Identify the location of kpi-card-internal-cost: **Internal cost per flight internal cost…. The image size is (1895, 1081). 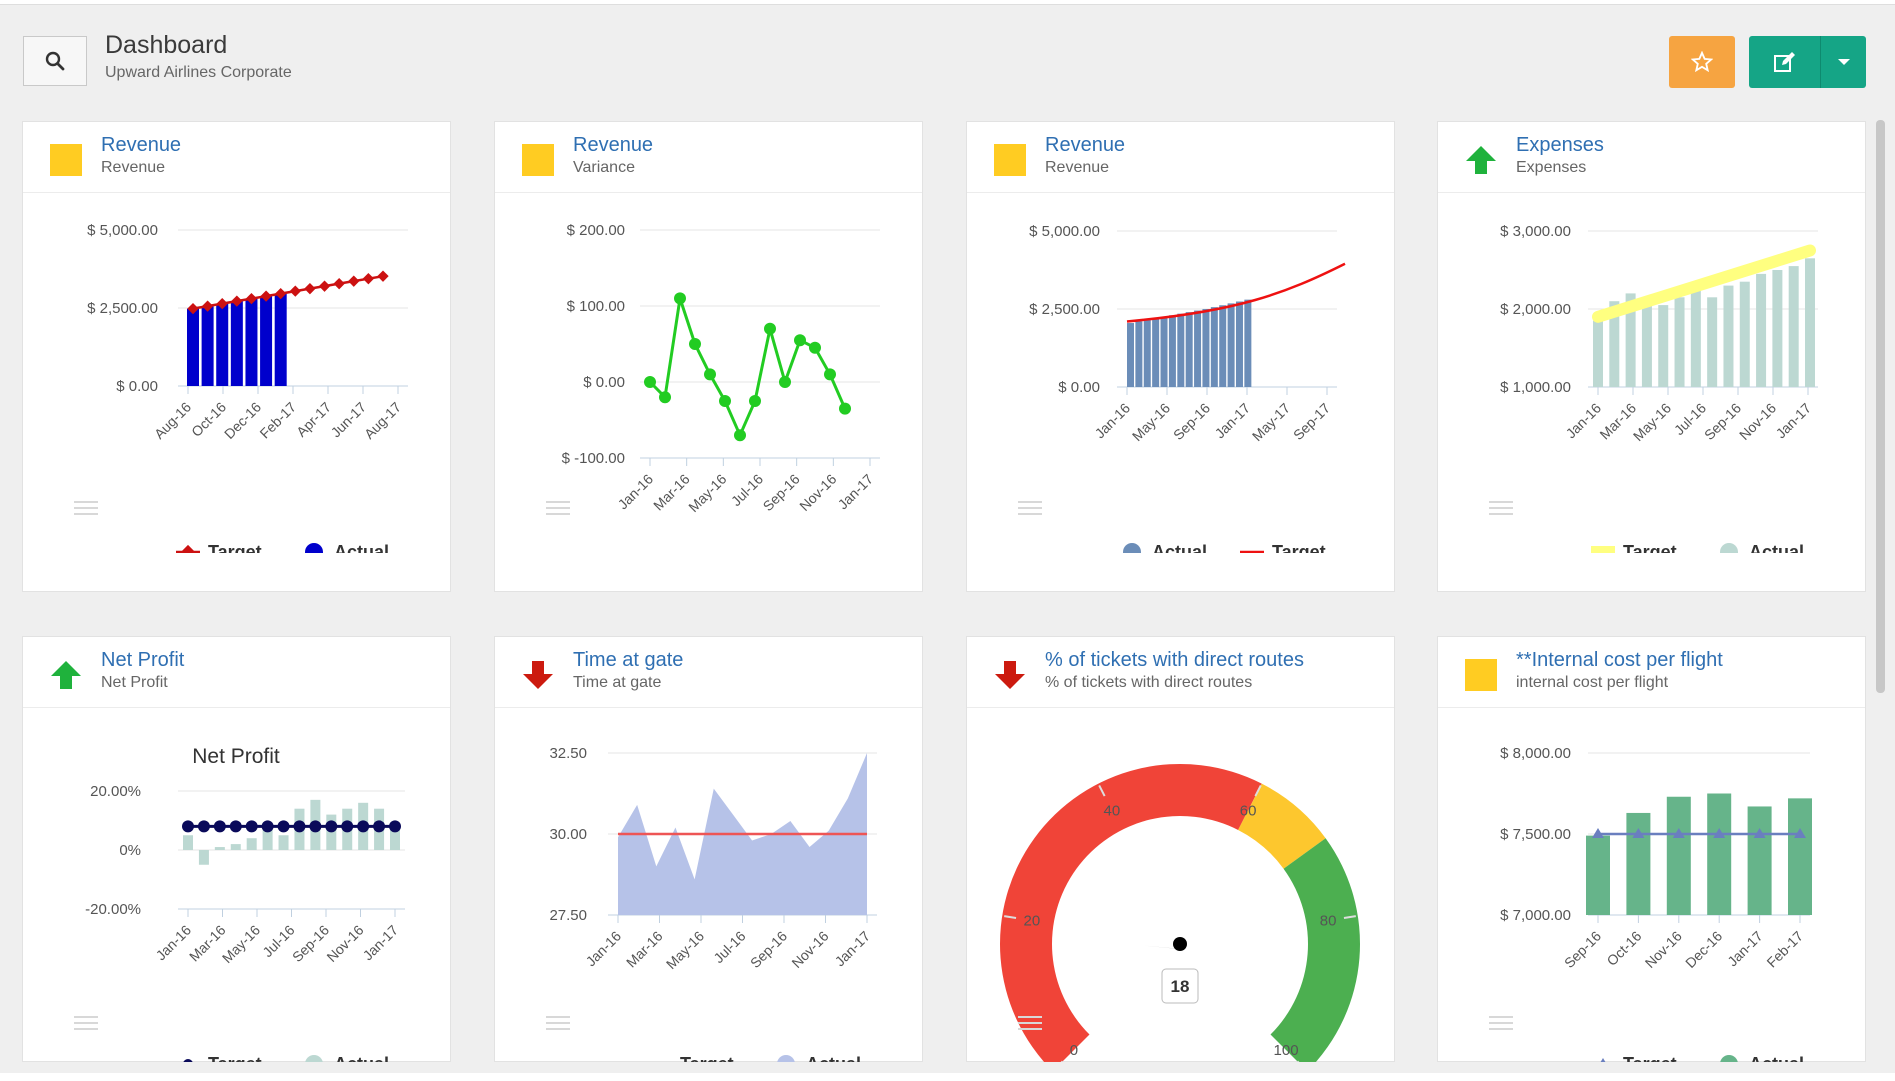
(1651, 849).